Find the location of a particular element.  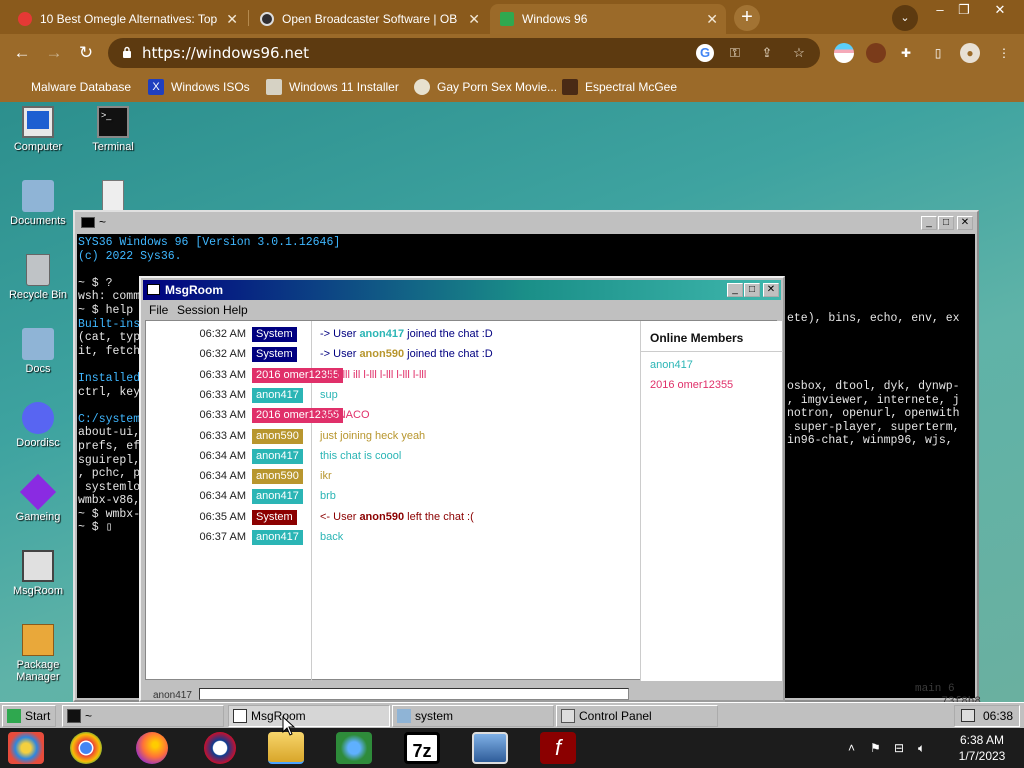

firefox-icon is located at coordinates (152, 748).